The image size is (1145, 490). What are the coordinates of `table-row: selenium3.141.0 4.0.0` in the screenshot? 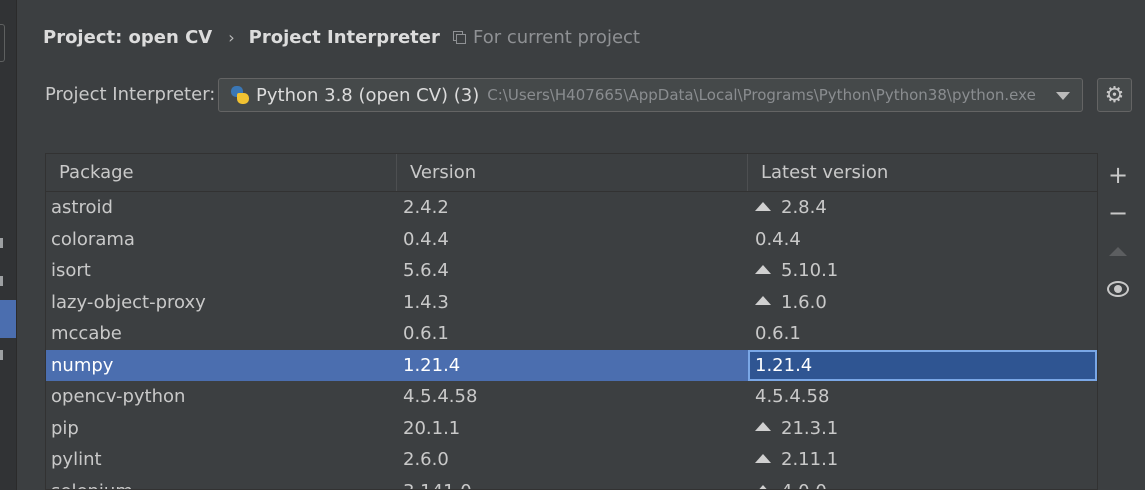 It's located at (571, 483).